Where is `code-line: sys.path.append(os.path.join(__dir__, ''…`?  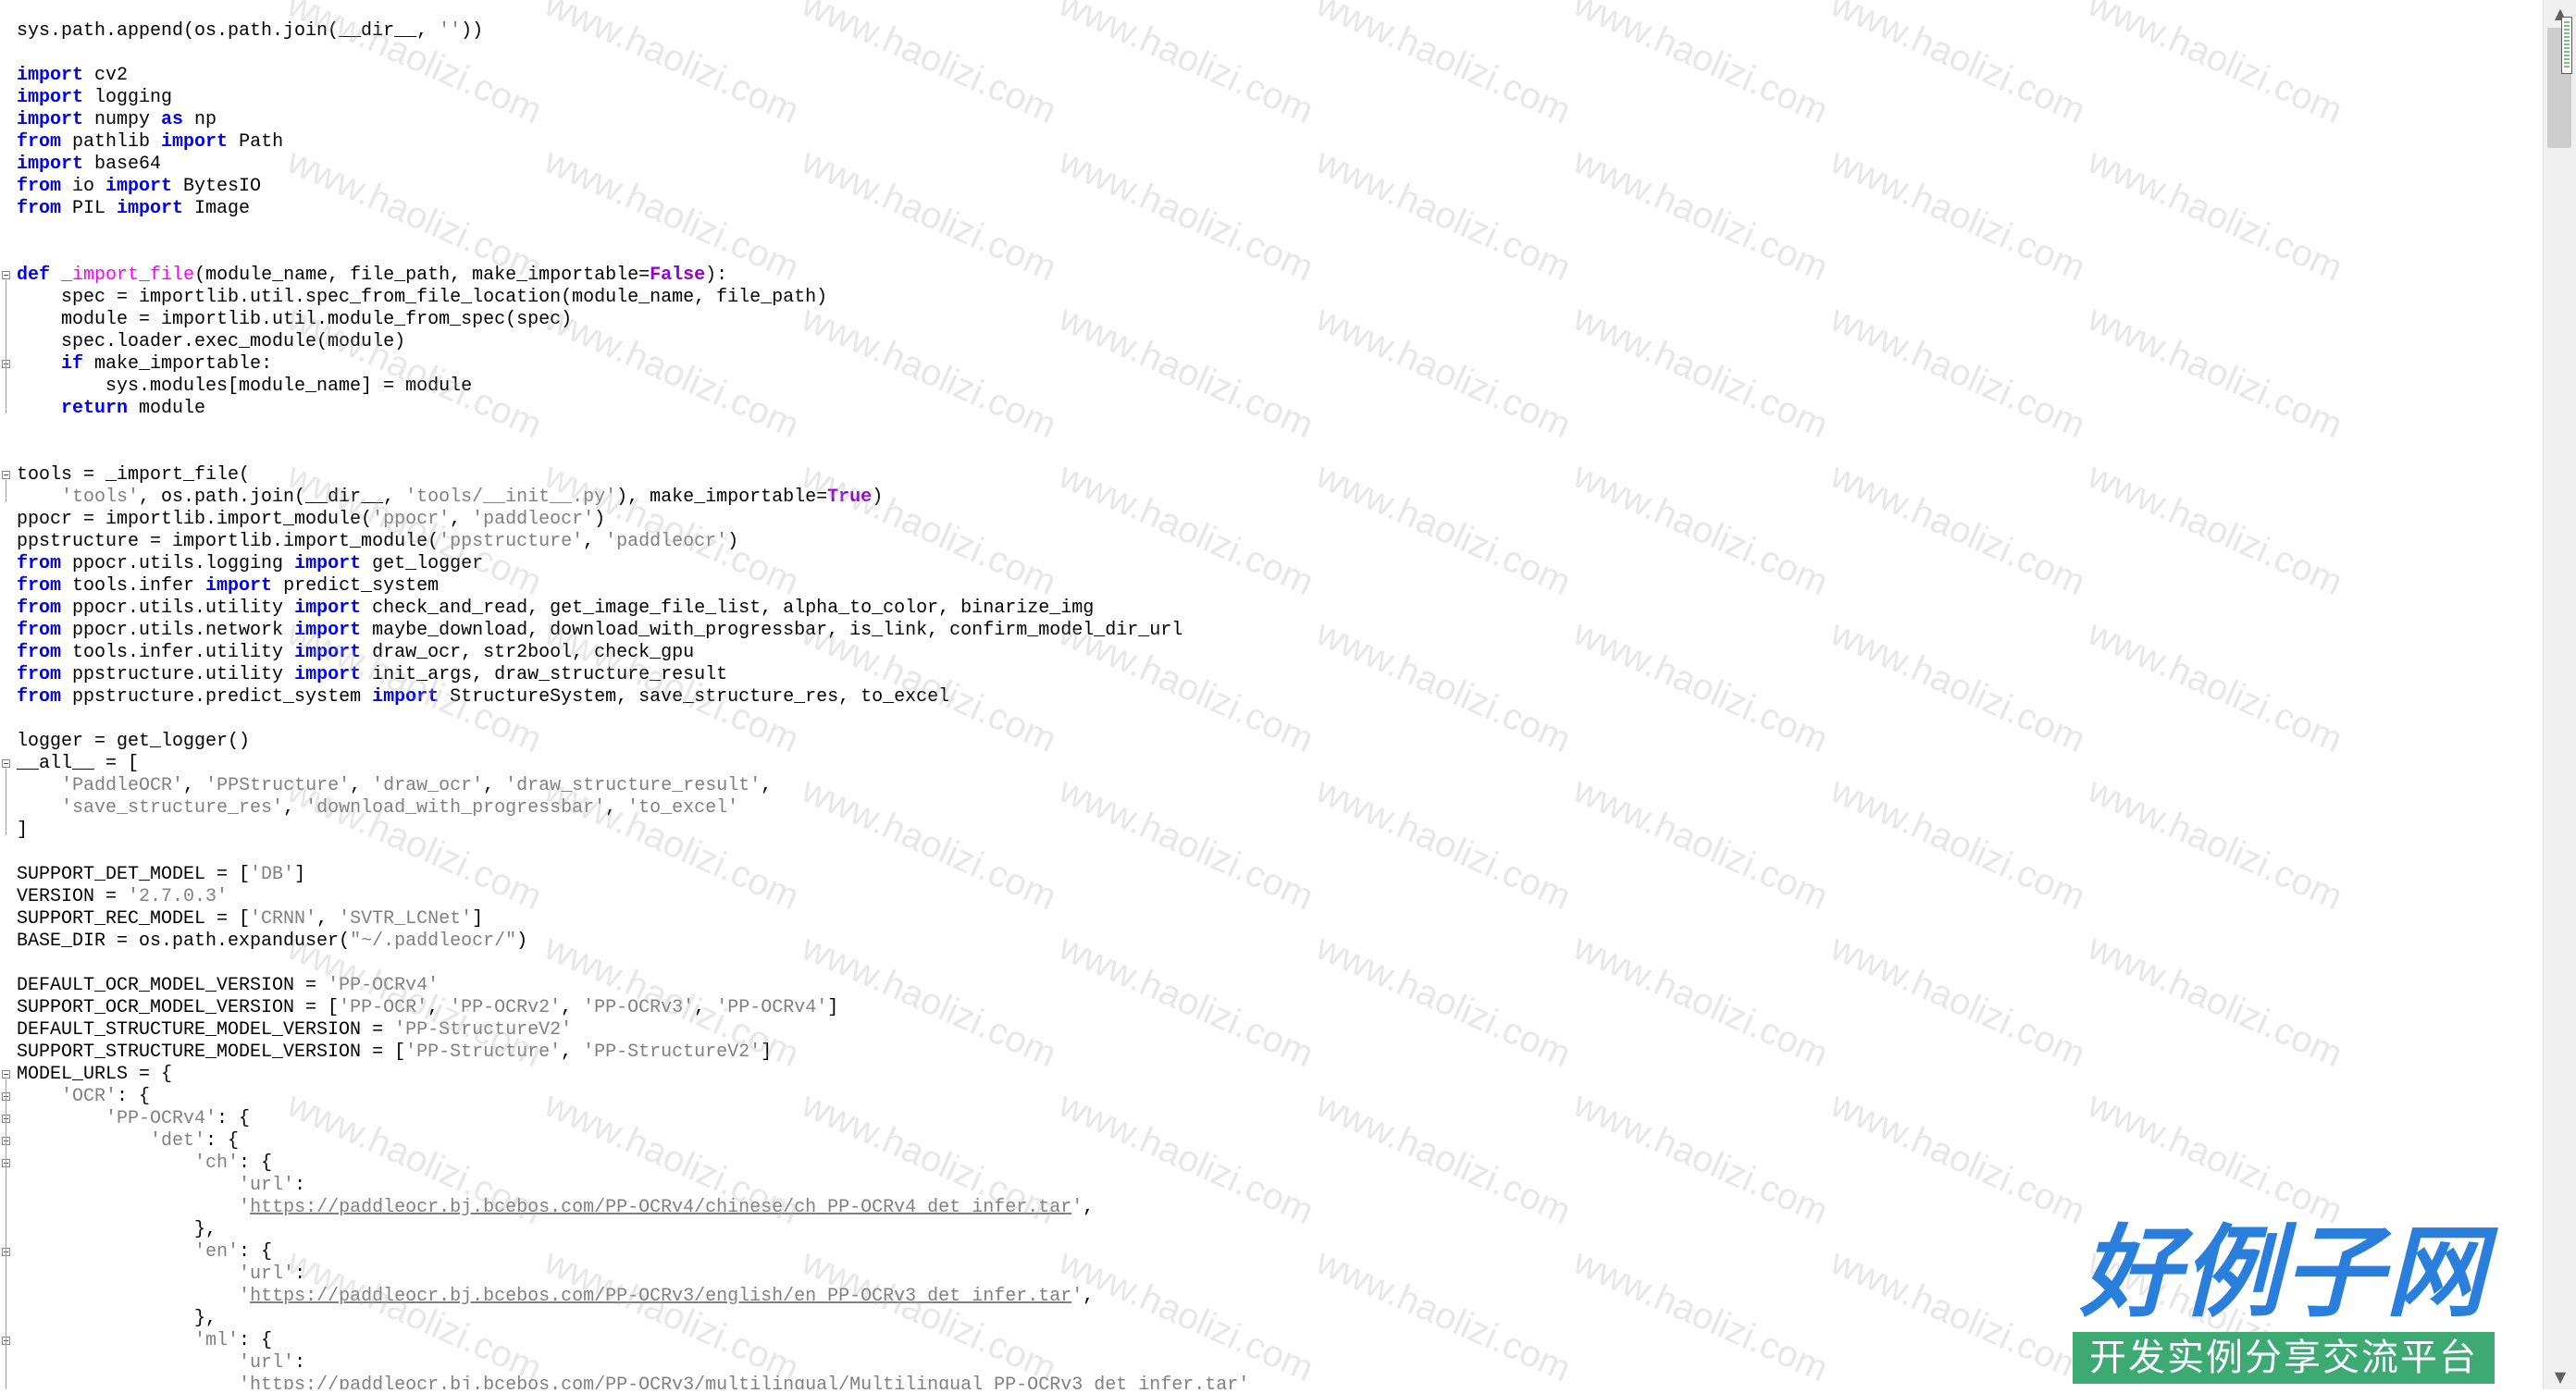
code-line: sys.path.append(os.path.join(__dir__, ''… is located at coordinates (633, 31).